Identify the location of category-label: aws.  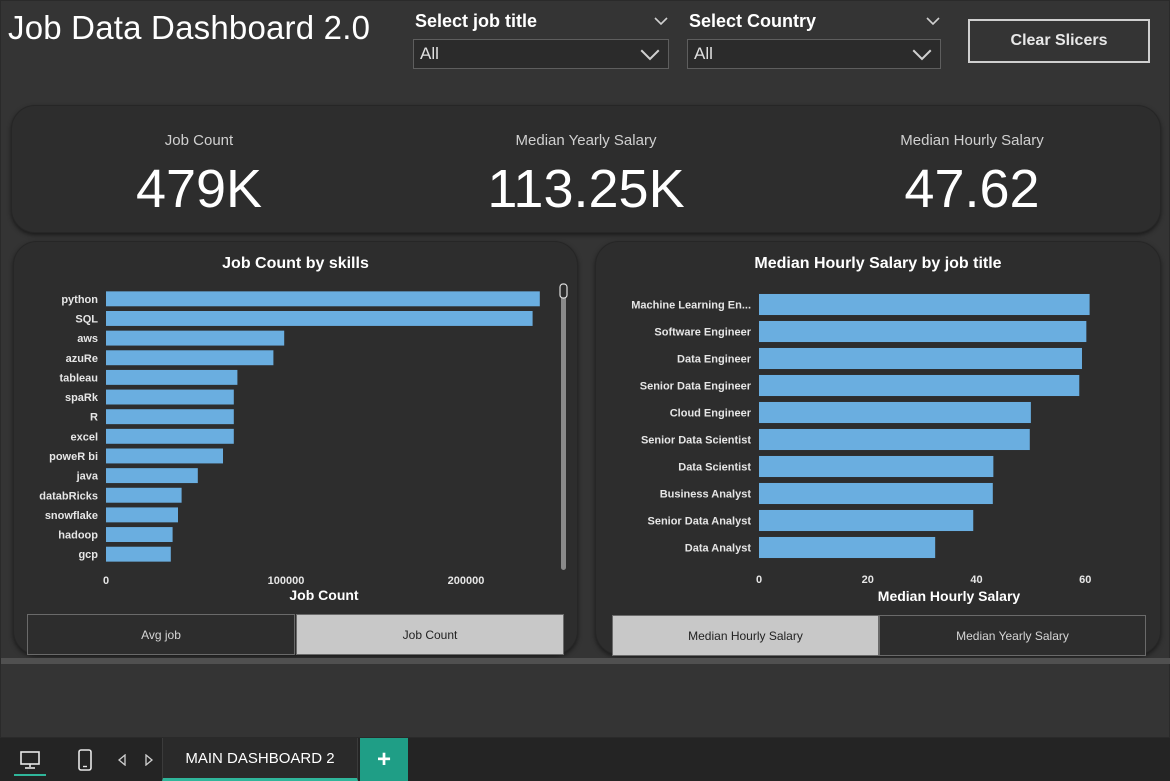
(87, 339).